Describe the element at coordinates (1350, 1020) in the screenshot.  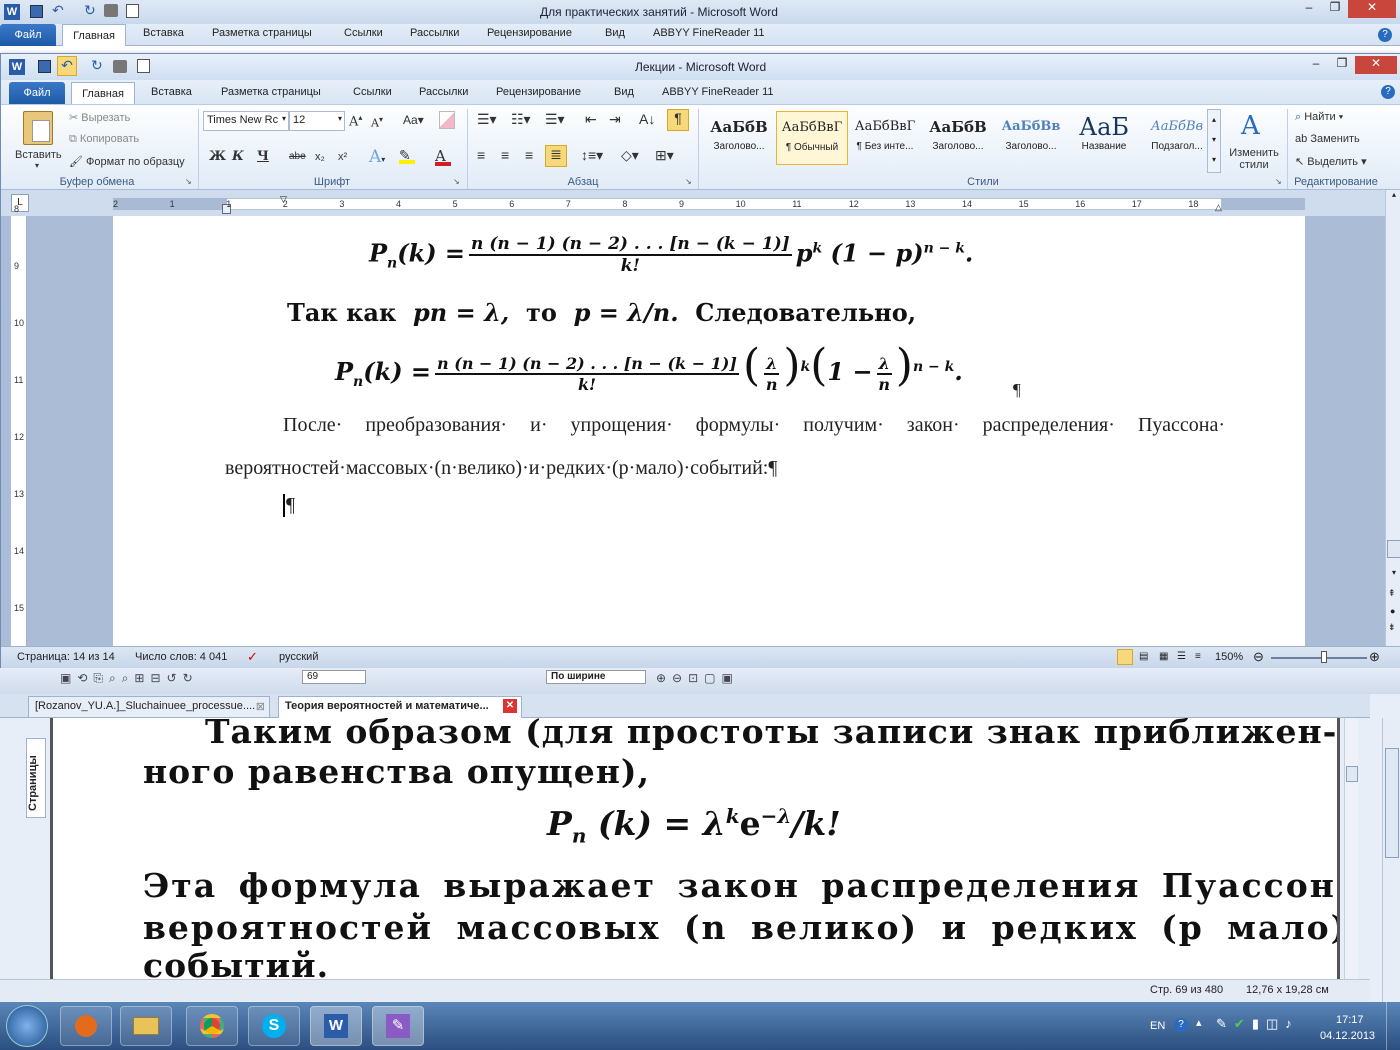
I see `clock-time: 17:17` at that location.